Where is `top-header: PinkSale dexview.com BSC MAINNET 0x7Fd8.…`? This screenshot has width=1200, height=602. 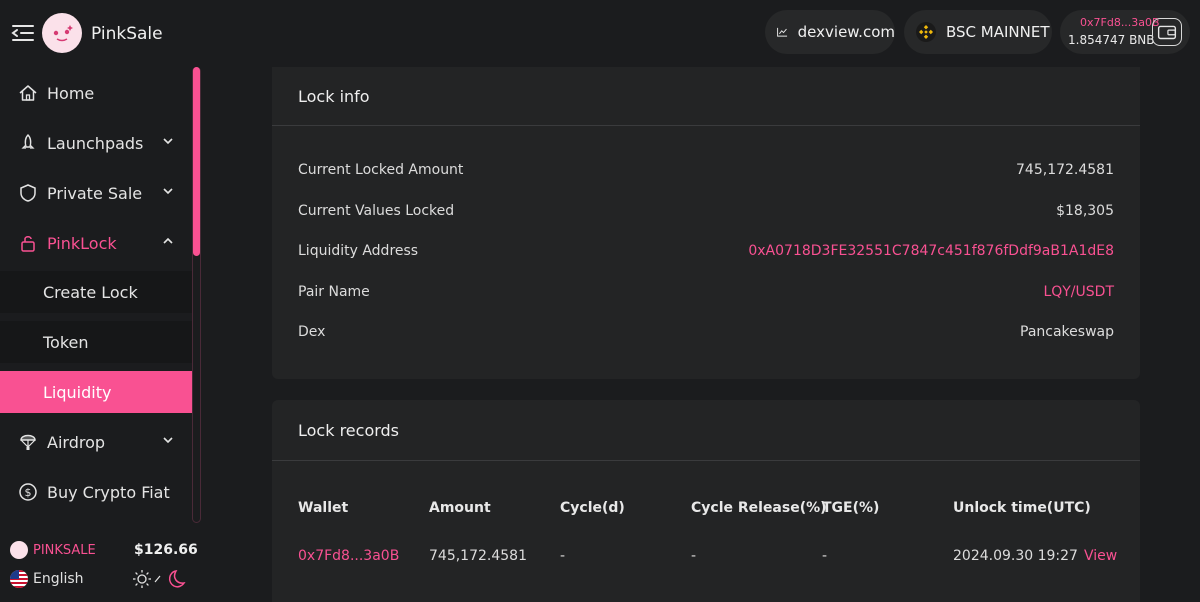 top-header: PinkSale dexview.com BSC MAINNET 0x7Fd8.… is located at coordinates (600, 33).